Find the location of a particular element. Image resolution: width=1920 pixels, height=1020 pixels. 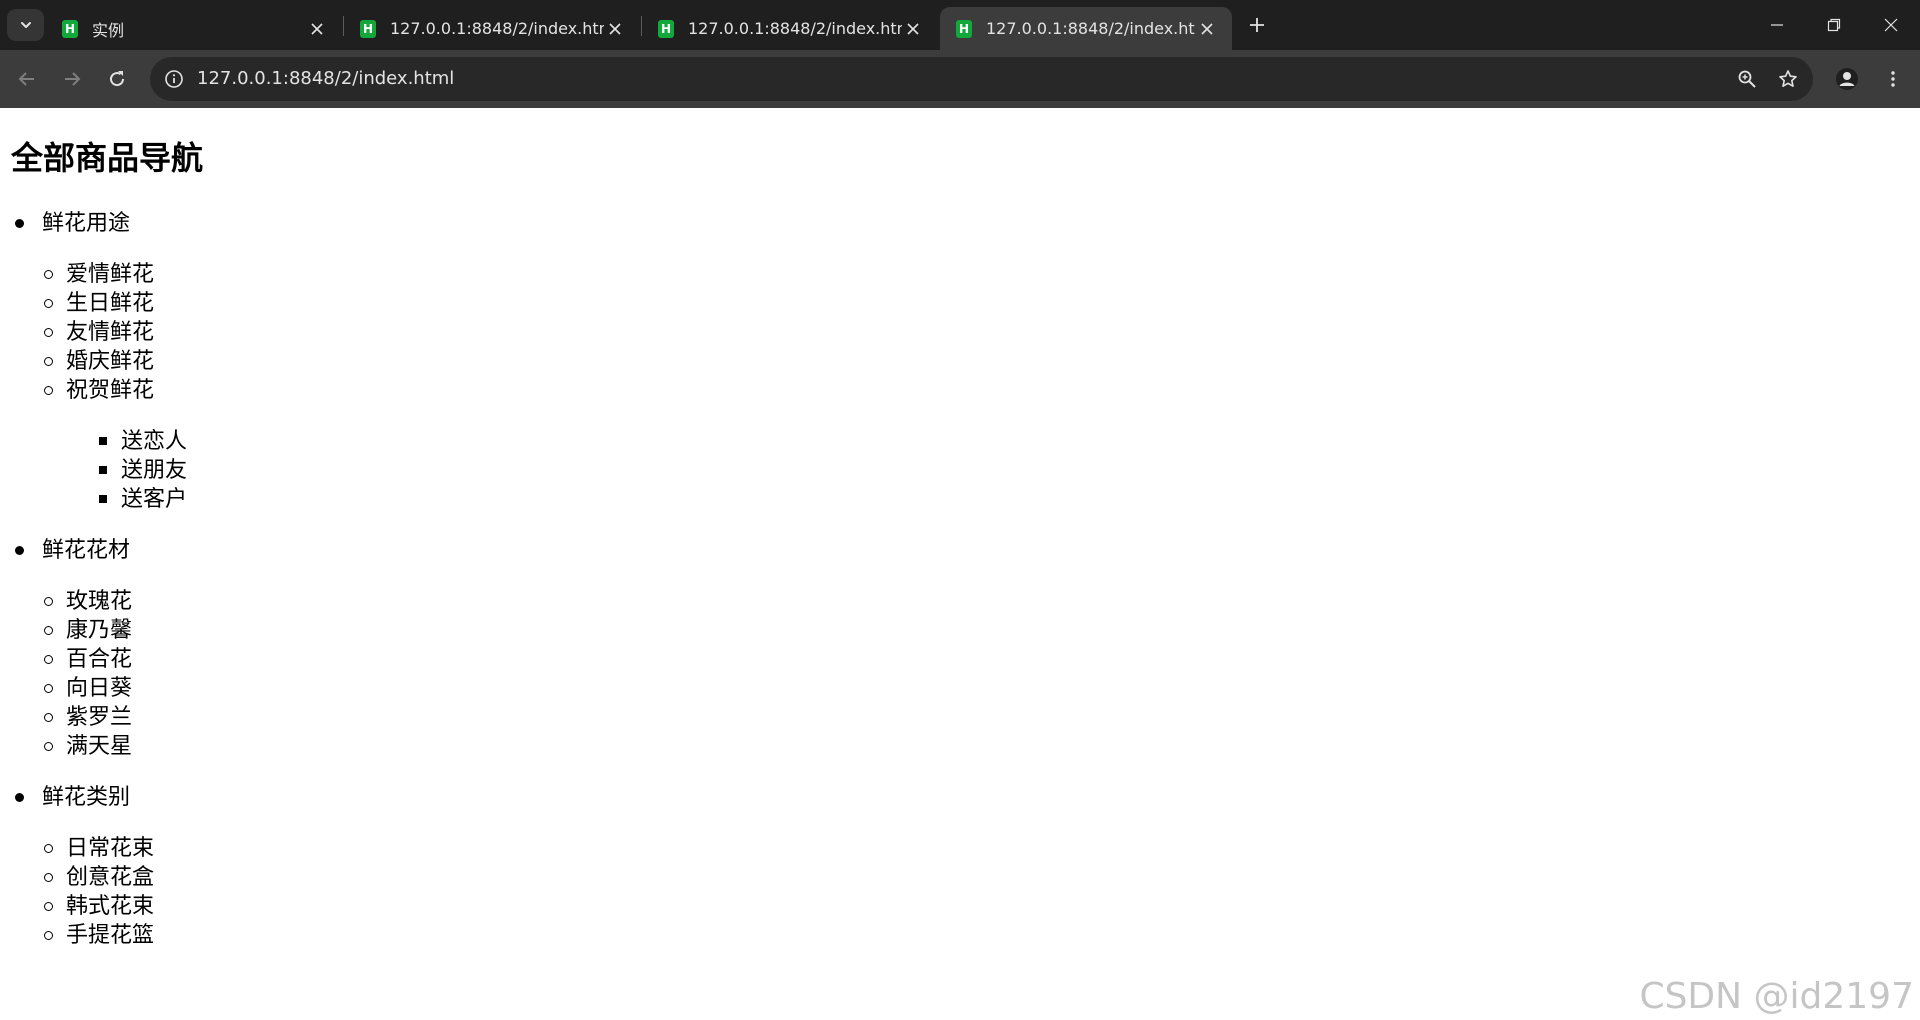

tab-search-button is located at coordinates (25, 25).